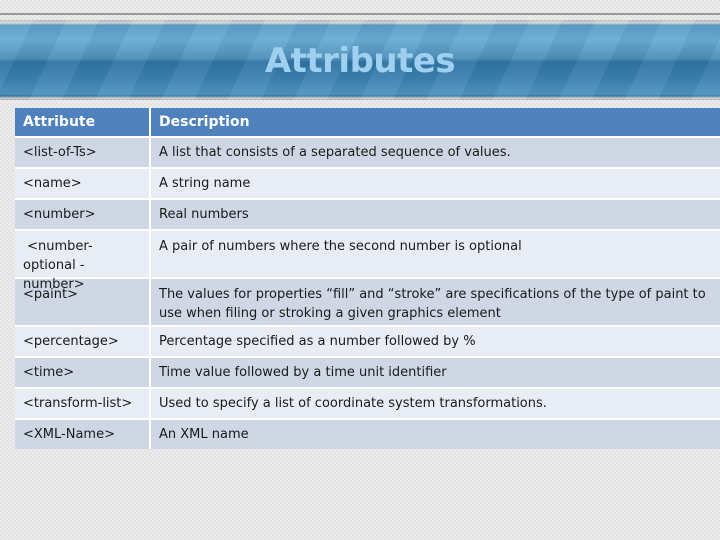 The image size is (720, 540). I want to click on table-row: <XML-Name> An XML name, so click(367, 434).